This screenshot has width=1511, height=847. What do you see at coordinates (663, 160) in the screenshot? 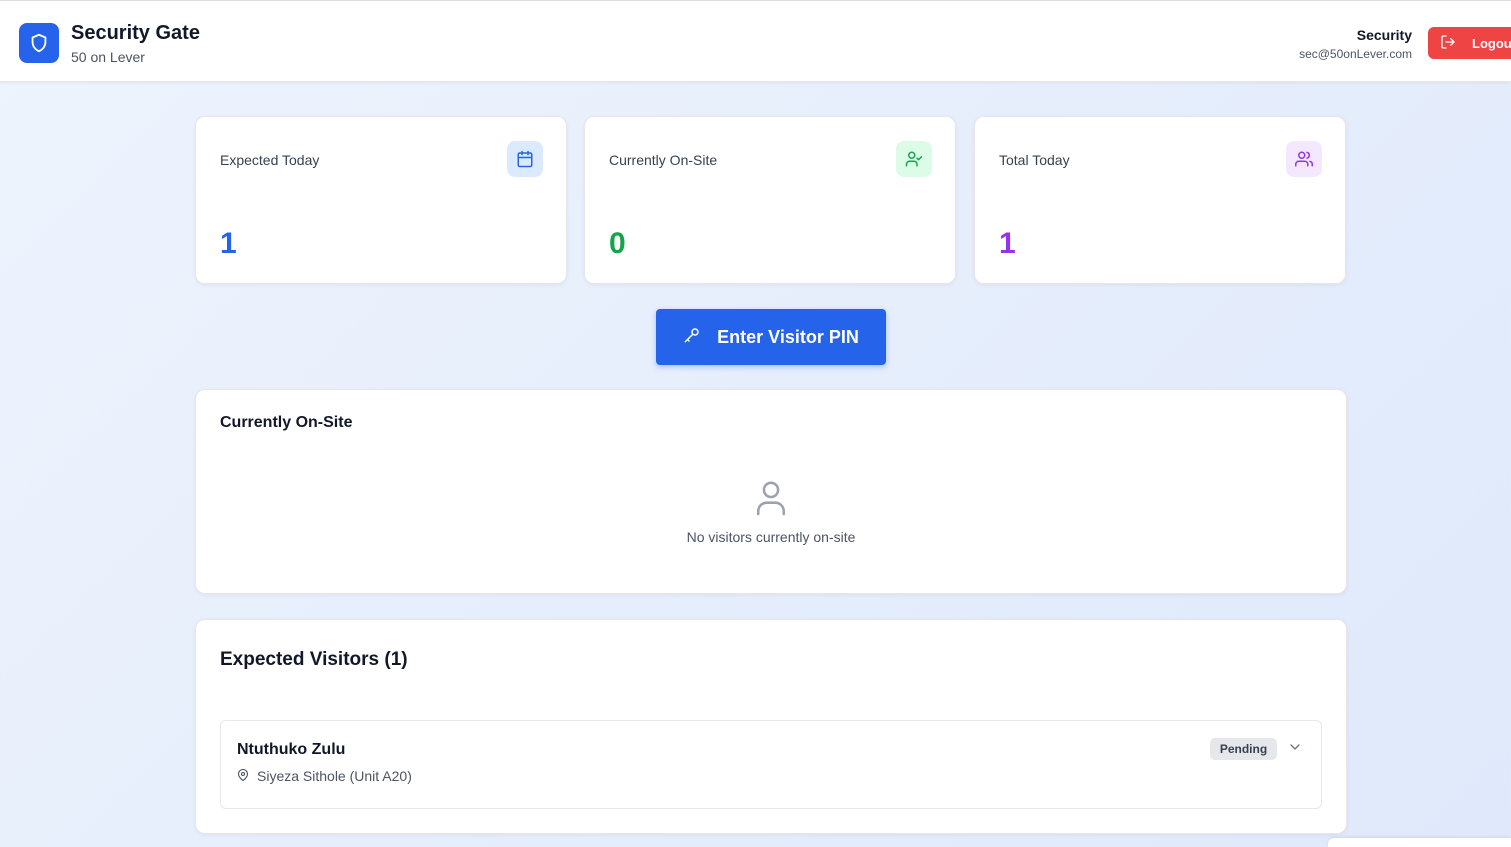
I see `stat-label: Currently On-Site` at bounding box center [663, 160].